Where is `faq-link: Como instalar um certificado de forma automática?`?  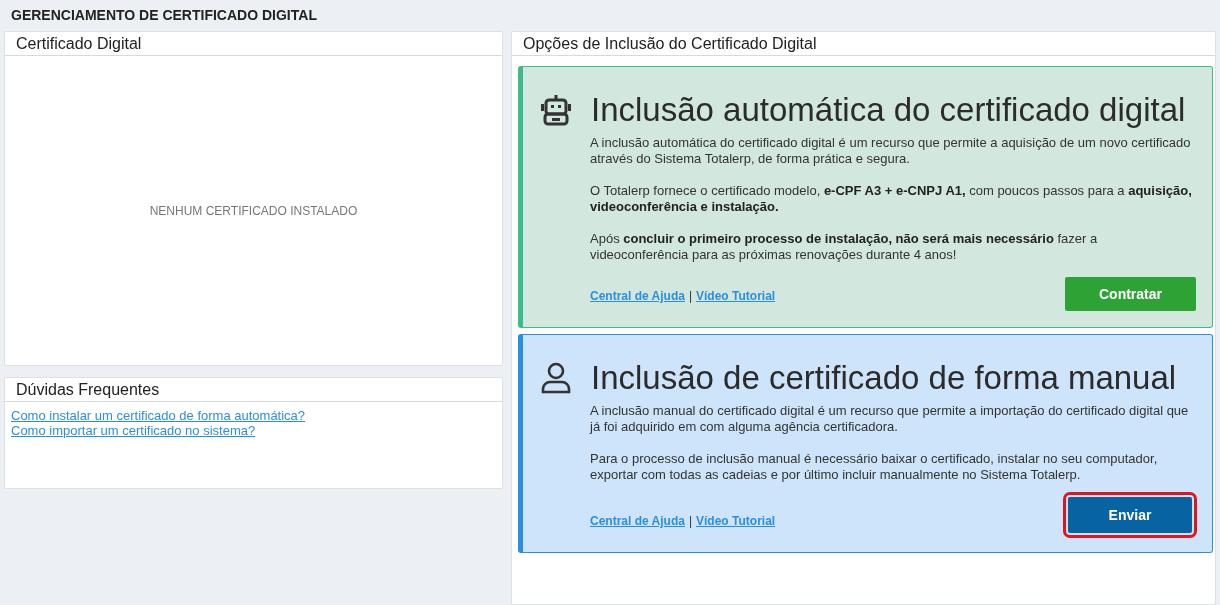
faq-link: Como instalar um certificado de forma automática? is located at coordinates (158, 415).